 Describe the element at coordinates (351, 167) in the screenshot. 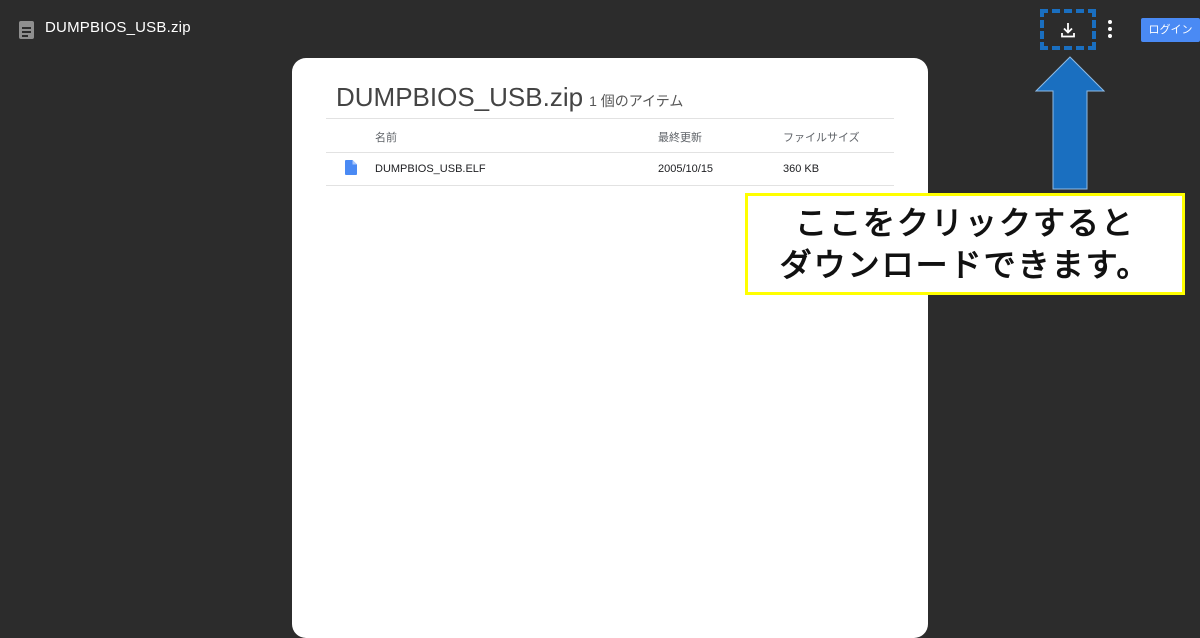

I see `document-icon` at that location.